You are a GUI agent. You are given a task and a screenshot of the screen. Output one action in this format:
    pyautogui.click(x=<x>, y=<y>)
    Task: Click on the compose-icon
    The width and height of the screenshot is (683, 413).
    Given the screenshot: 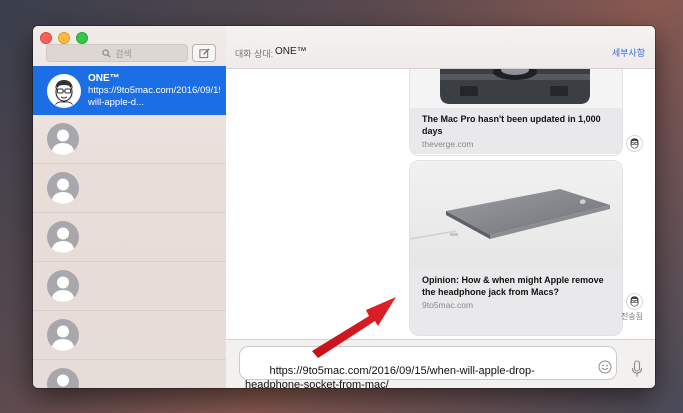 What is the action you would take?
    pyautogui.click(x=204, y=52)
    